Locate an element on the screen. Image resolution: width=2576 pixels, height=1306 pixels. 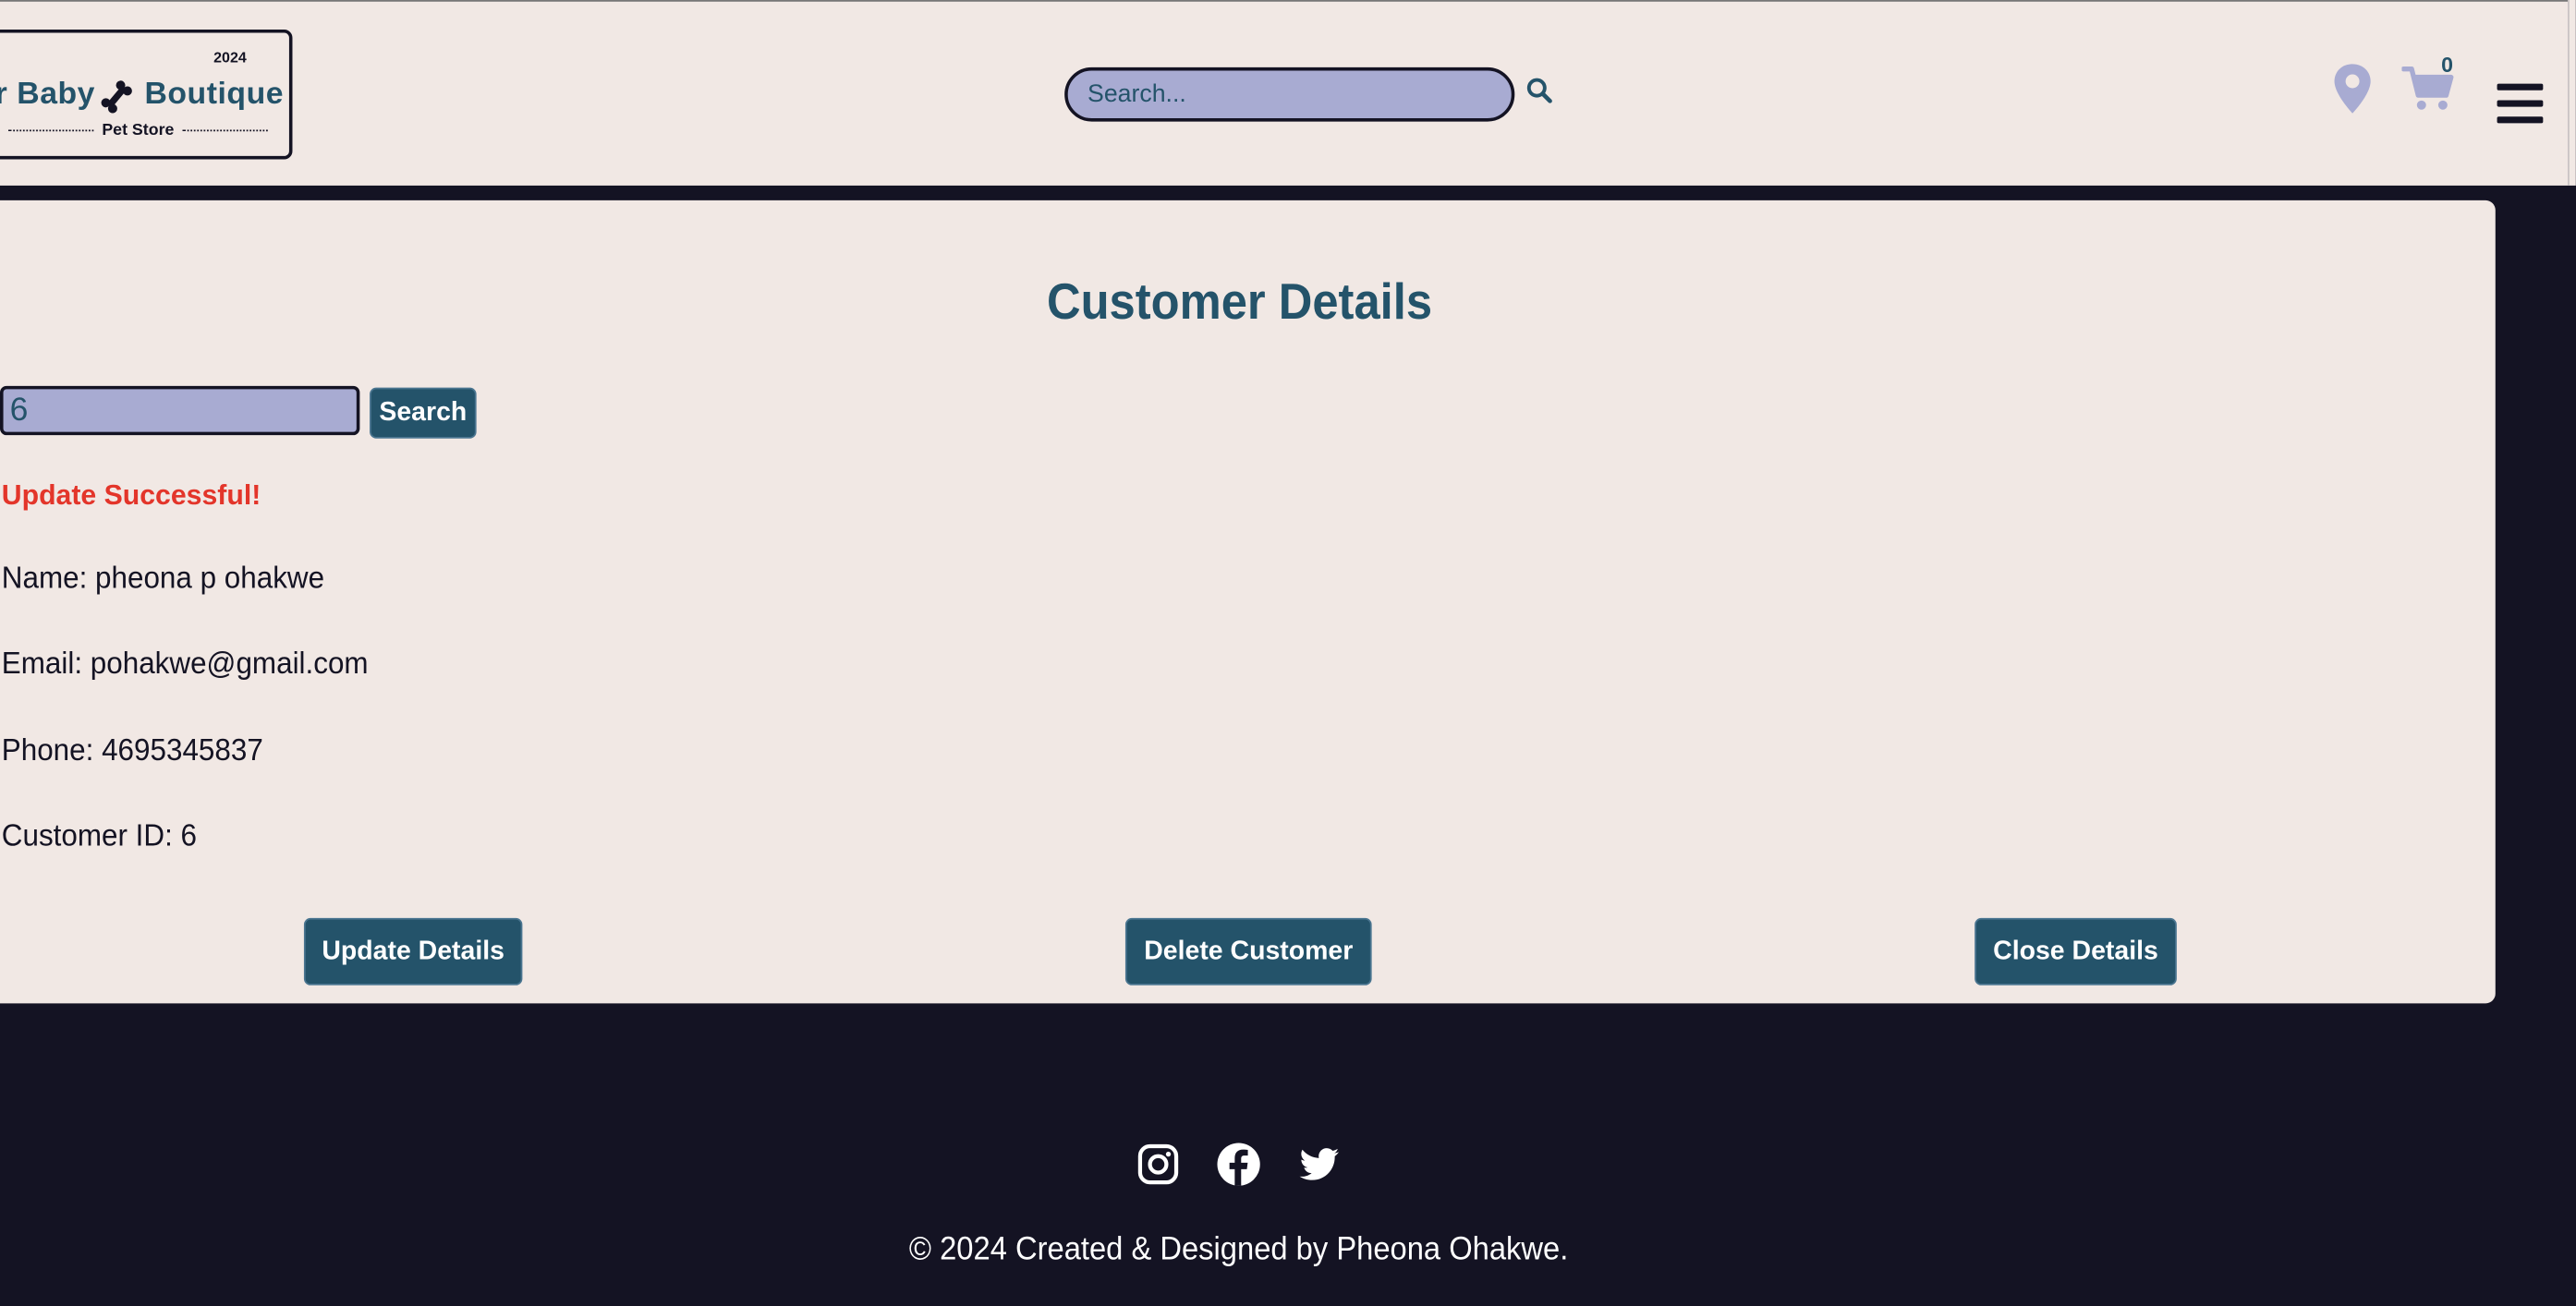
store-logo: 2024 r Baby Boutique Pet Store is located at coordinates (146, 95).